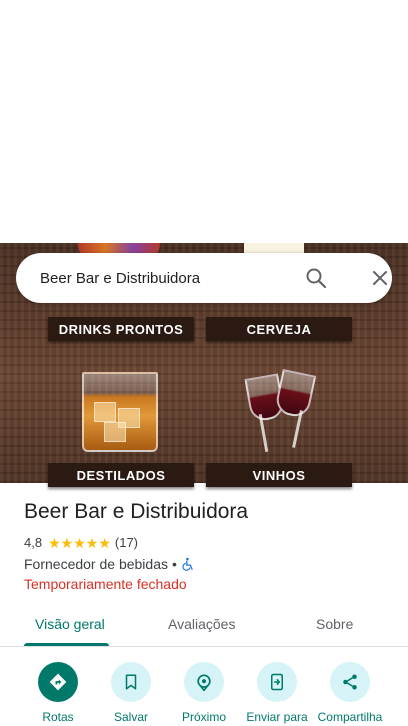  I want to click on status-badge: Temporariamente fechado, so click(105, 584).